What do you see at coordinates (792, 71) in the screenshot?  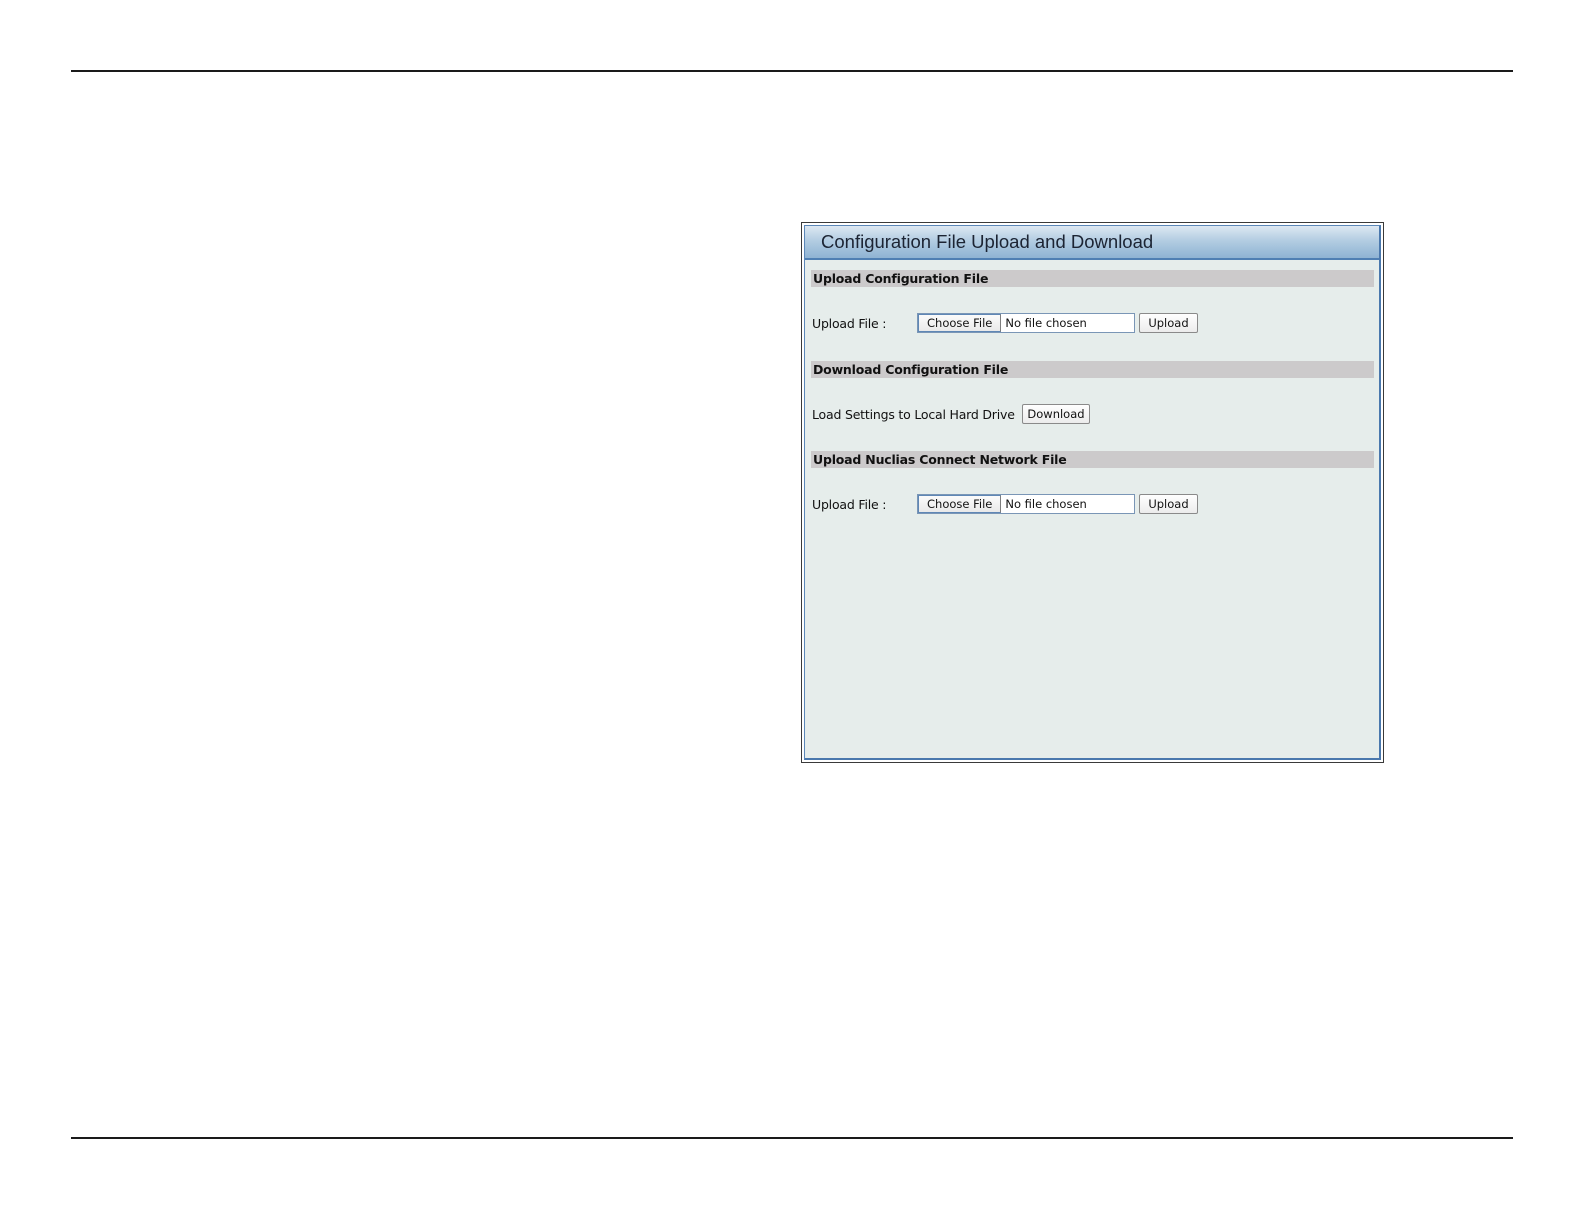 I see `top-divider` at bounding box center [792, 71].